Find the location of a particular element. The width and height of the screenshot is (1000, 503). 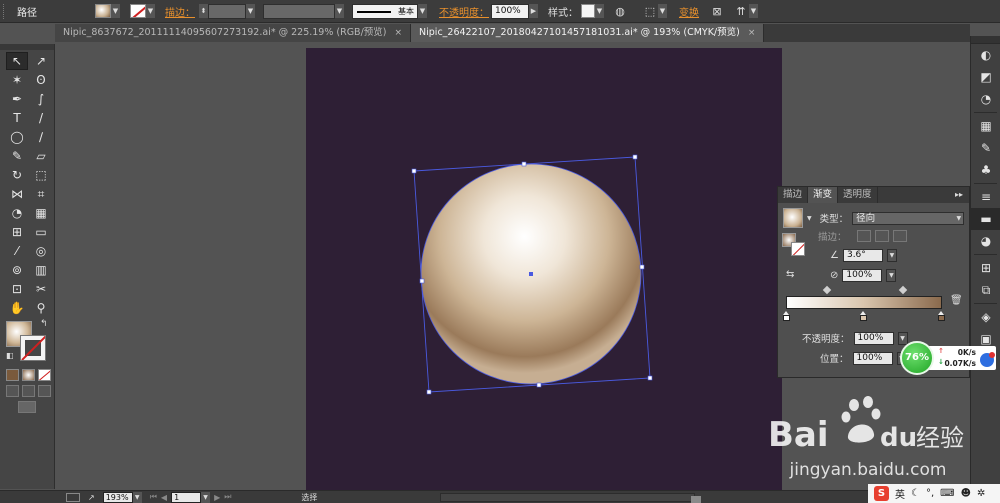

user-icon: ☻ is located at coordinates (966, 493).